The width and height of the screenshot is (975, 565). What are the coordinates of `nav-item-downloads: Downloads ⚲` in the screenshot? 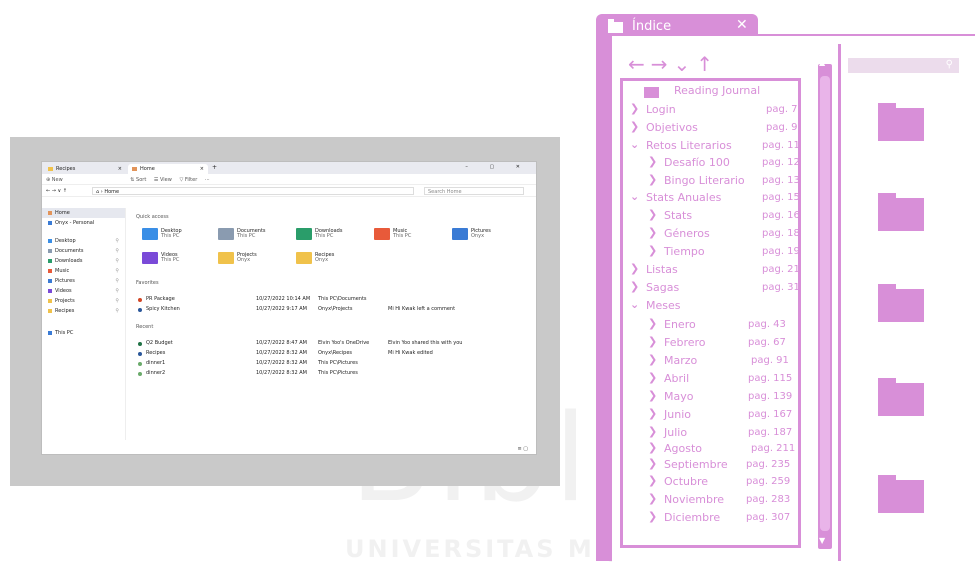 It's located at (83, 261).